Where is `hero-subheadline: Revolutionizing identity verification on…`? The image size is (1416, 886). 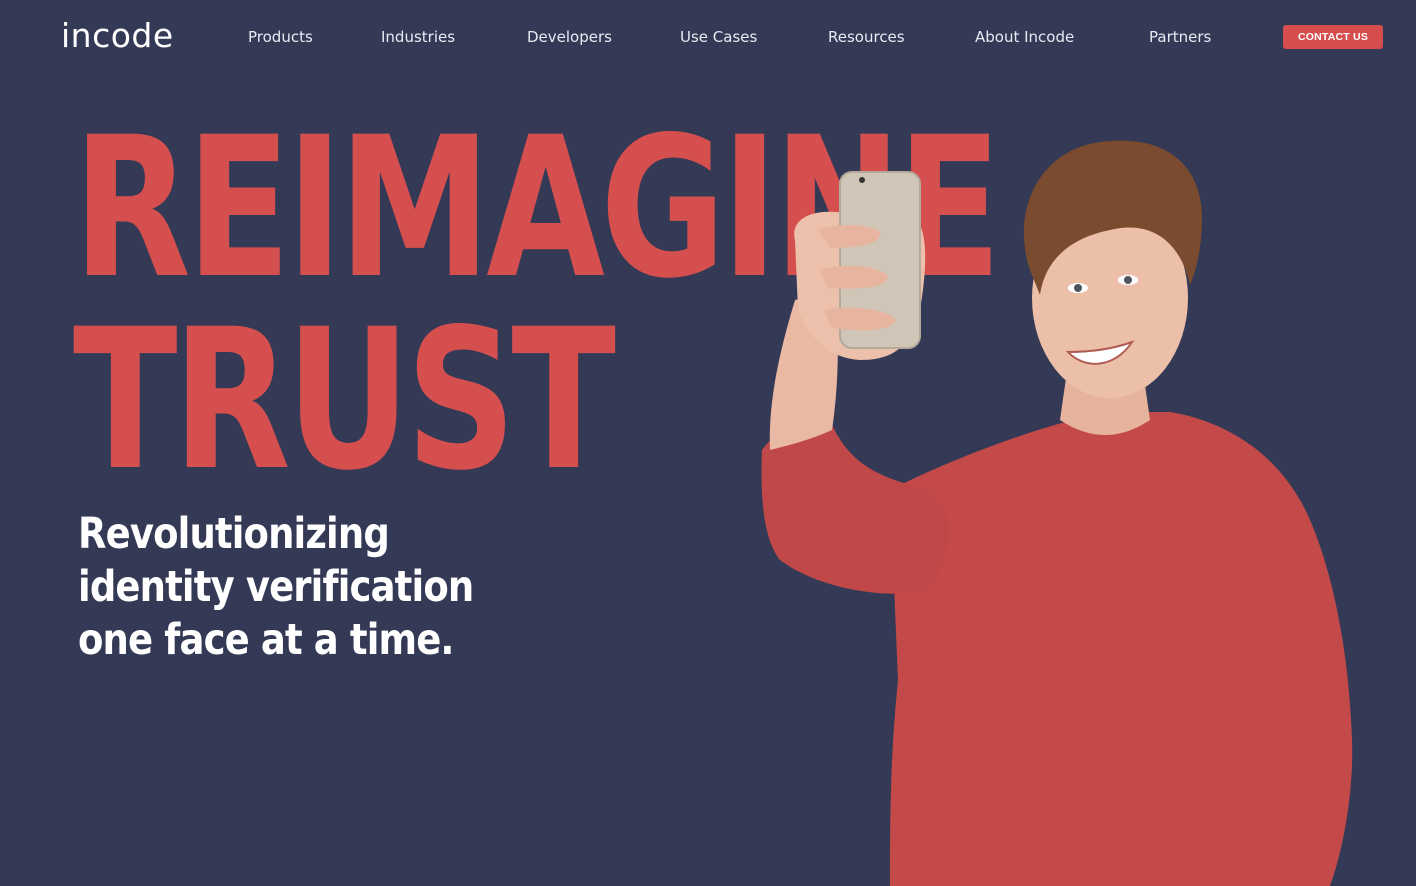 hero-subheadline: Revolutionizing identity verification on… is located at coordinates (276, 587).